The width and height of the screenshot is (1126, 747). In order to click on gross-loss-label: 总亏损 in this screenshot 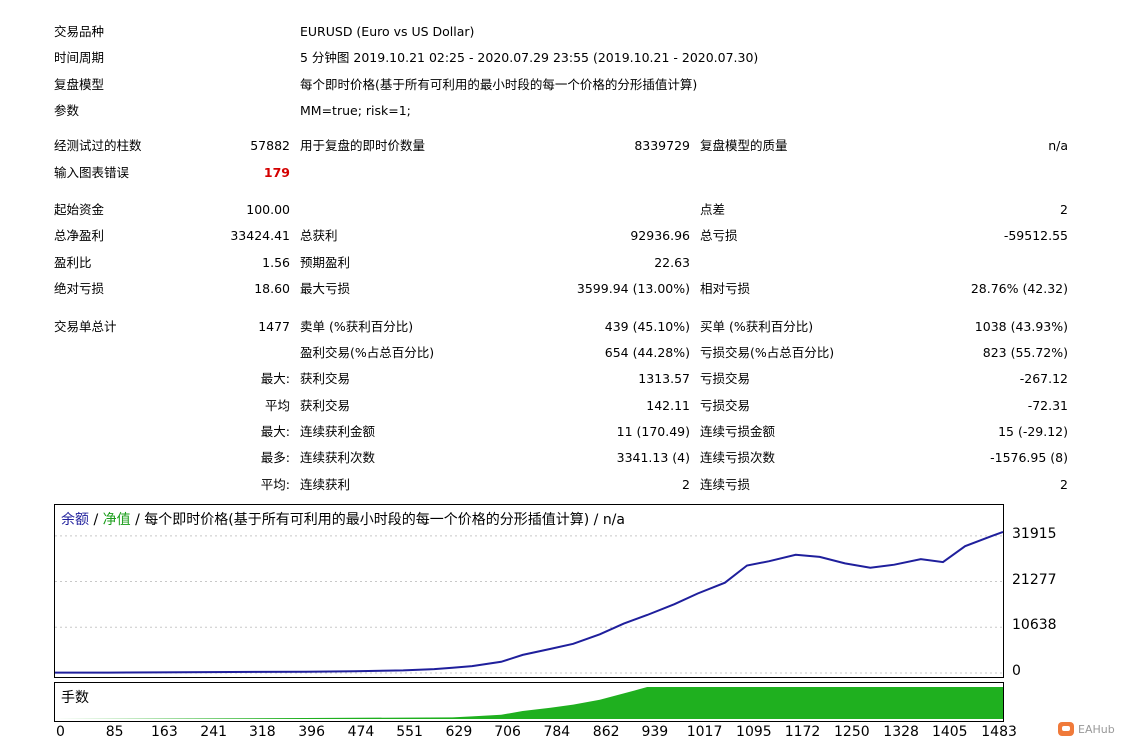, I will do `click(719, 235)`.